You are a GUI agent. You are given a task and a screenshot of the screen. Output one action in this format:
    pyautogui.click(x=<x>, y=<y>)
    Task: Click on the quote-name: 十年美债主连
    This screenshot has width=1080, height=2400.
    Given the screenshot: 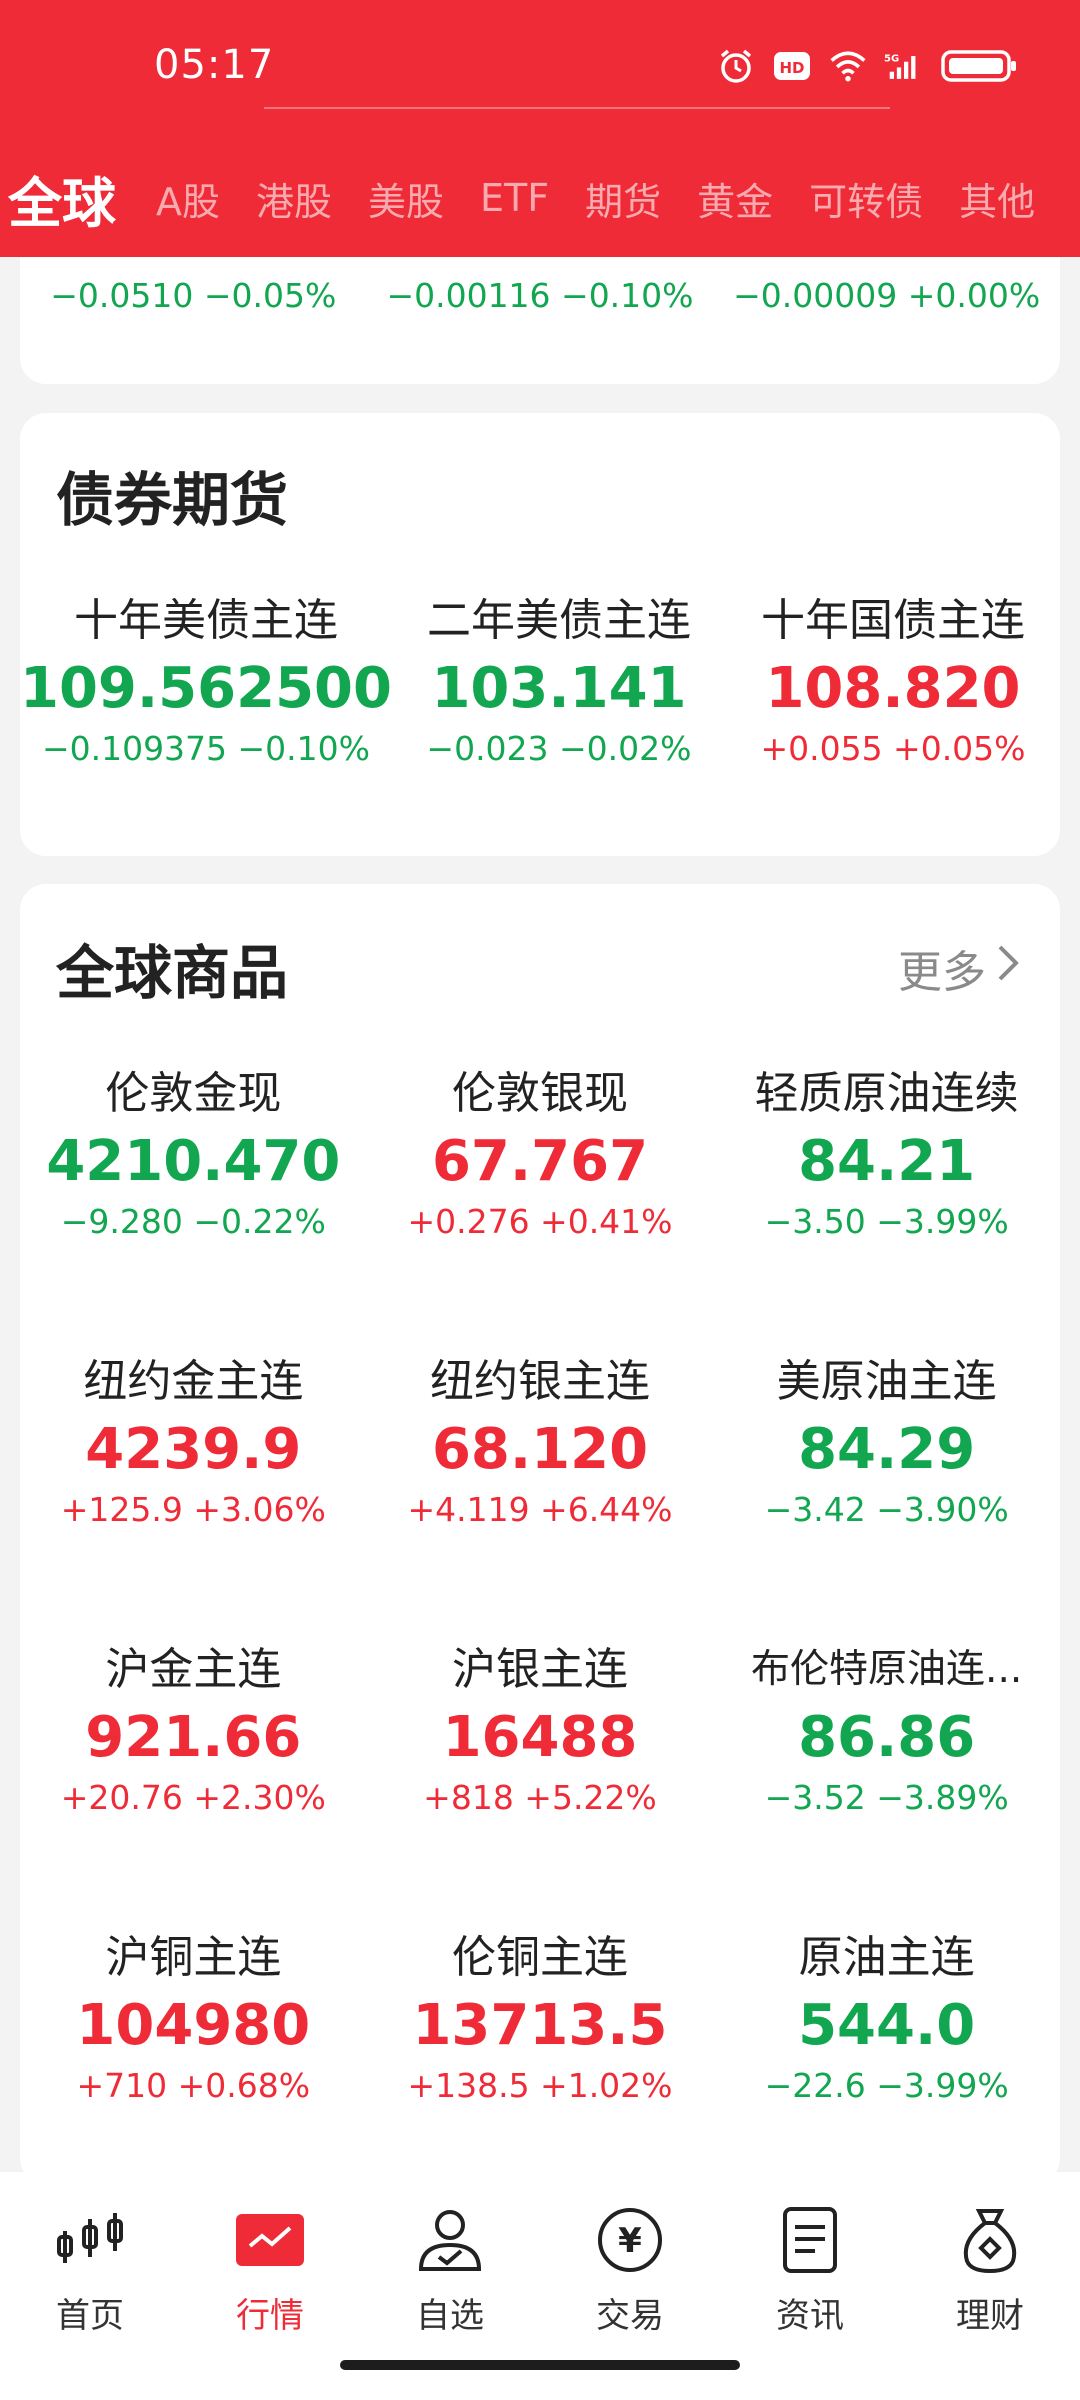 What is the action you would take?
    pyautogui.click(x=205, y=620)
    